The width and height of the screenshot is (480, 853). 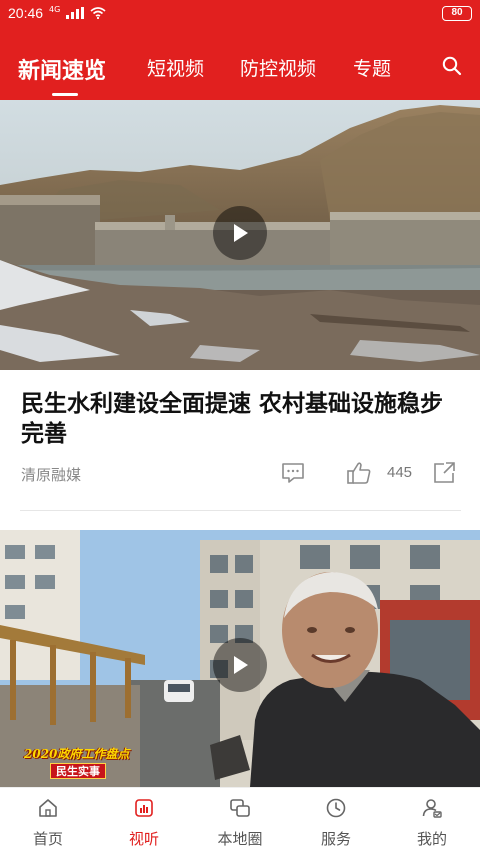 I want to click on nav-local-circle-label: 本地圈, so click(x=240, y=839).